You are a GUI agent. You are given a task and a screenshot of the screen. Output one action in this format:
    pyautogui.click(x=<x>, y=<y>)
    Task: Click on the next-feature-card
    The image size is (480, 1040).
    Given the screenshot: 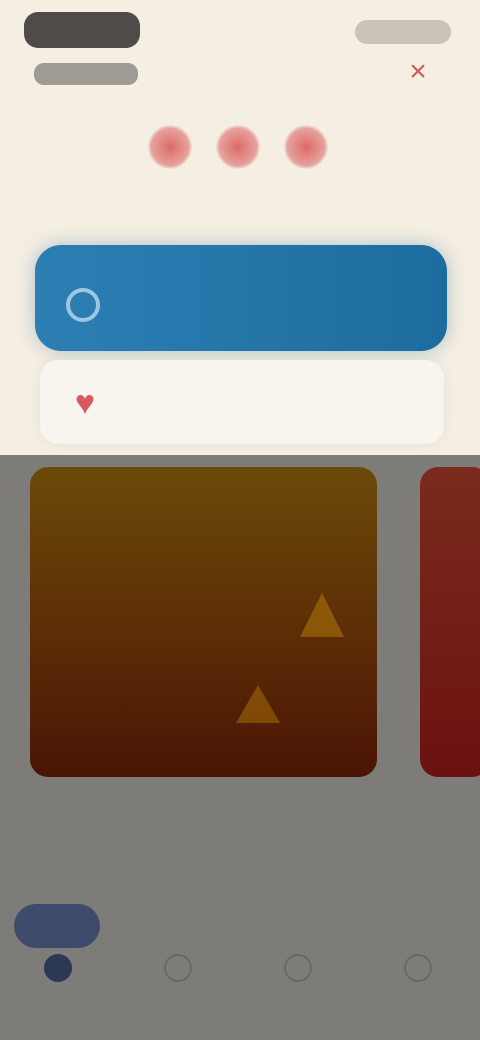 What is the action you would take?
    pyautogui.click(x=450, y=622)
    